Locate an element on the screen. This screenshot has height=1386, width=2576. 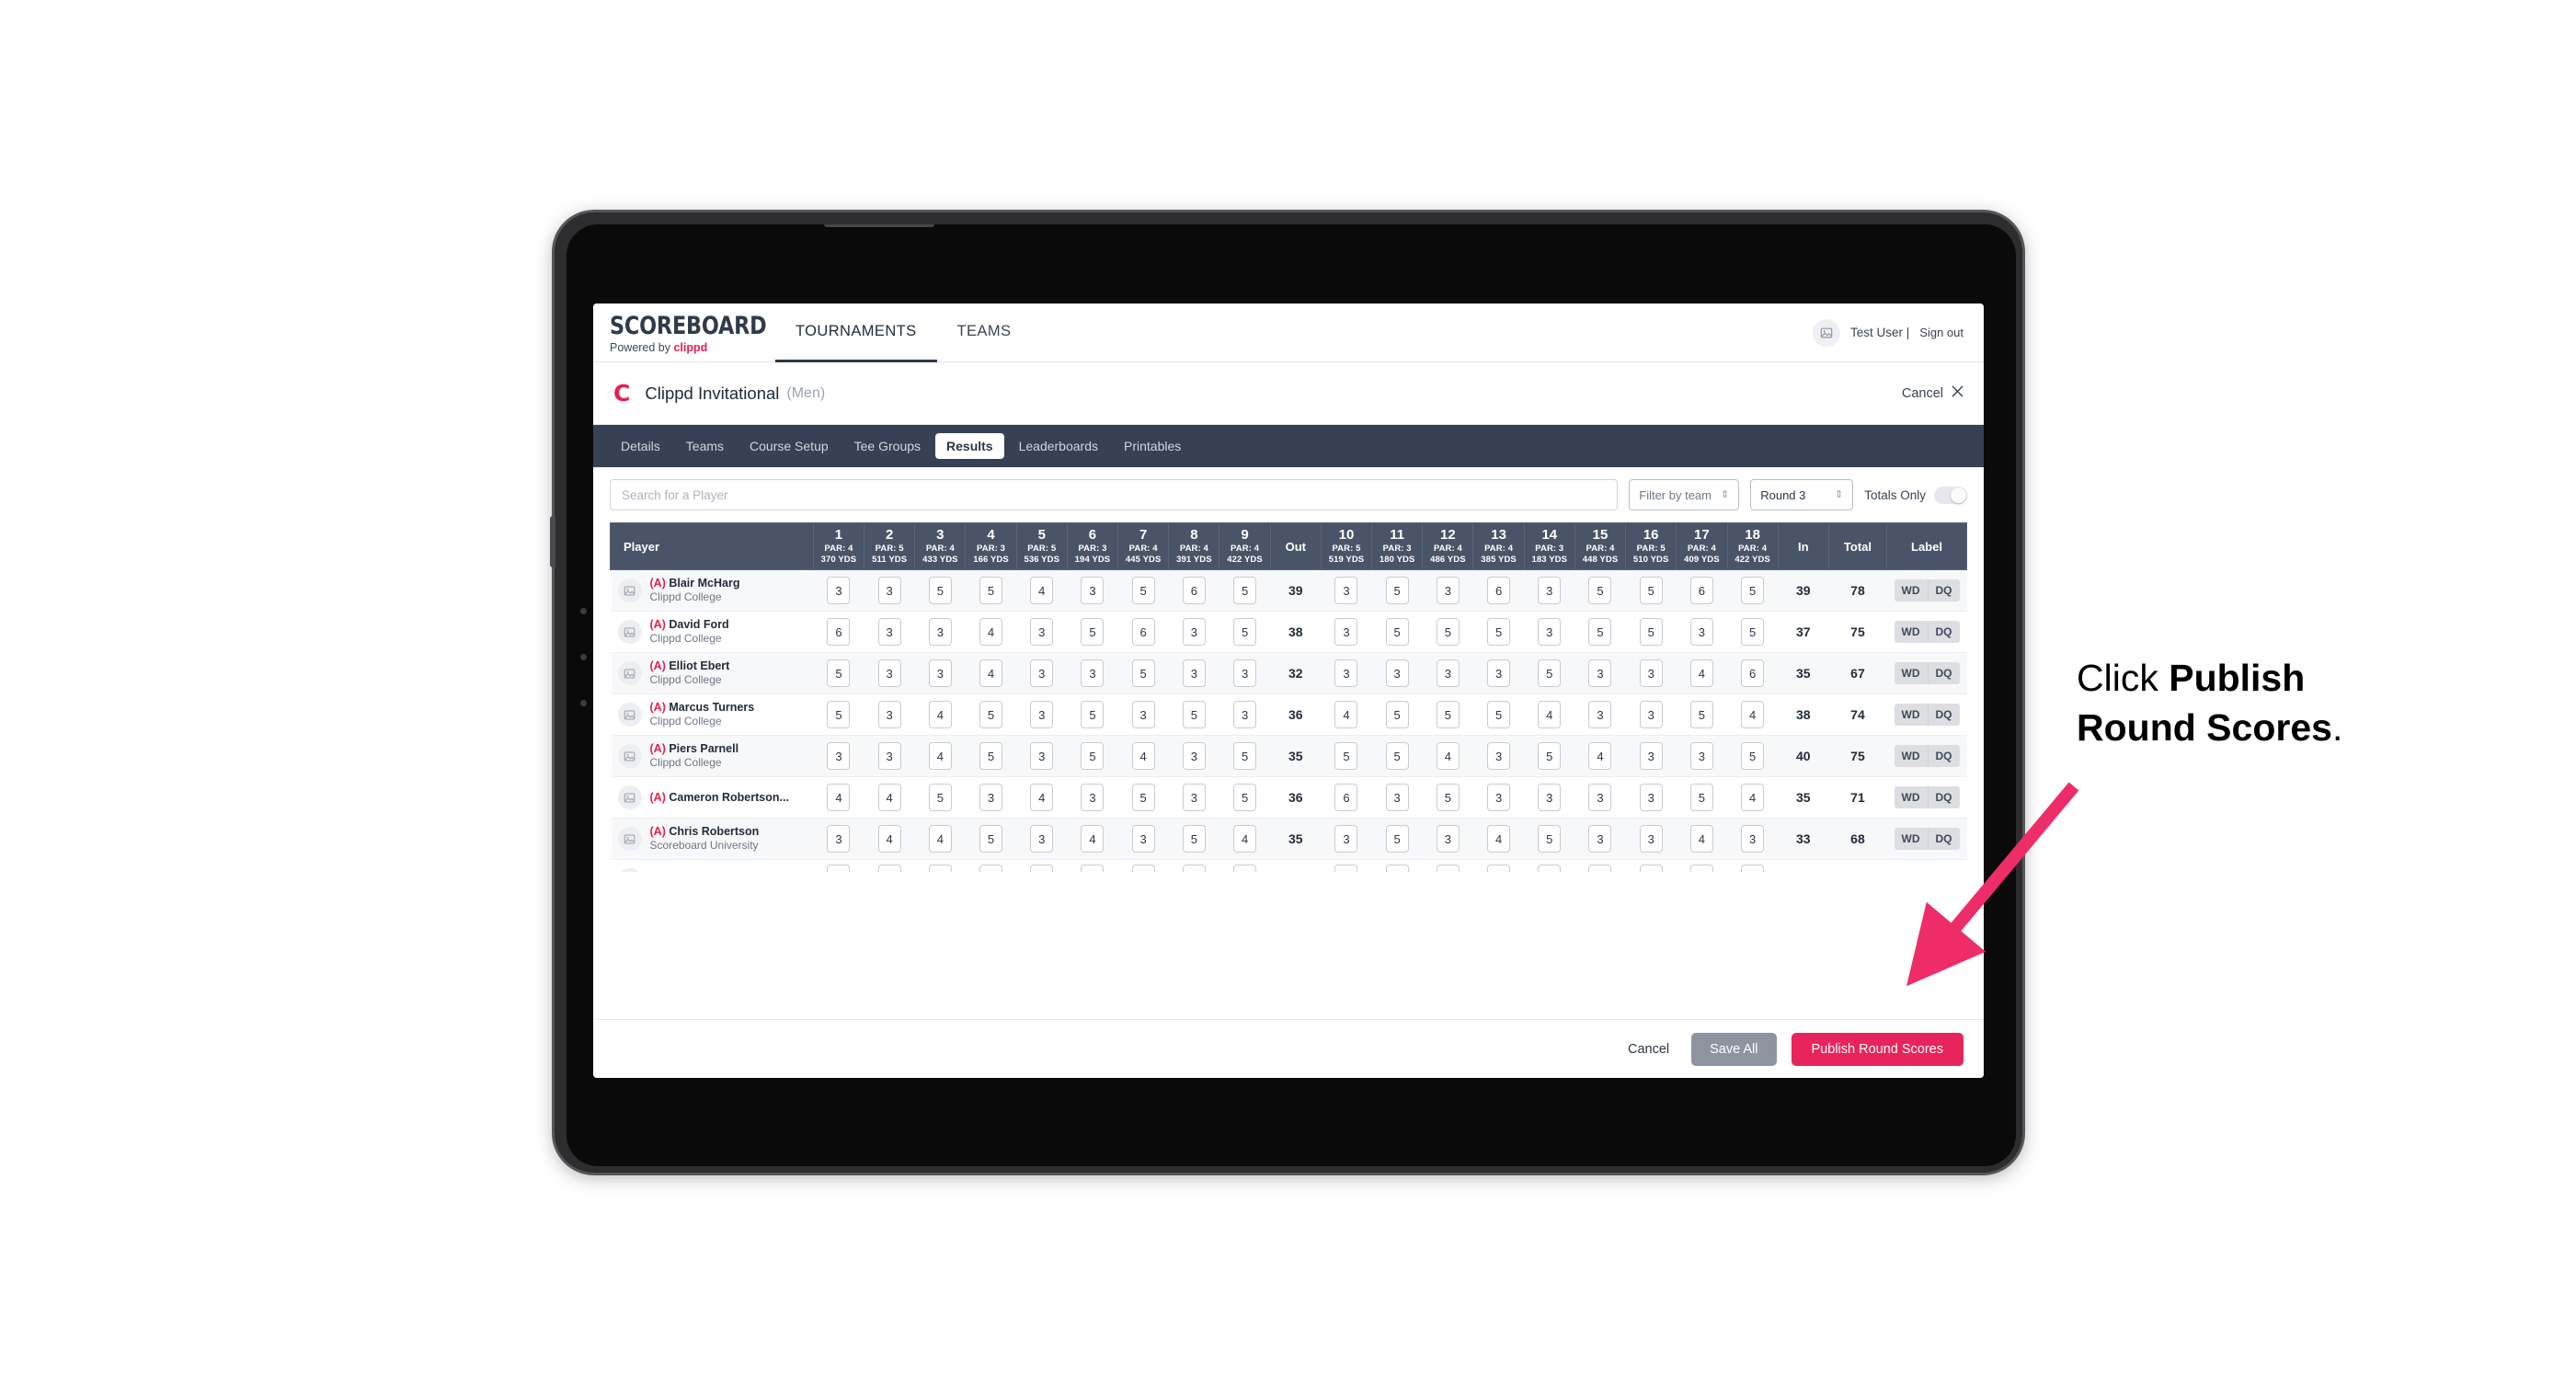
score-cell-hole-15: 5 is located at coordinates (1600, 590).